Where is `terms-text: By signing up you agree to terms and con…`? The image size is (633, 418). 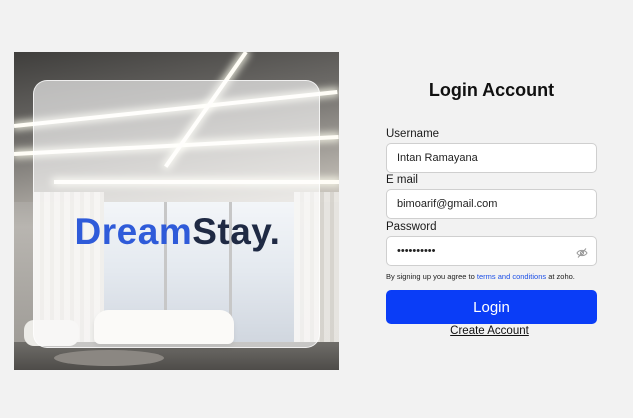 terms-text: By signing up you agree to terms and con… is located at coordinates (480, 276).